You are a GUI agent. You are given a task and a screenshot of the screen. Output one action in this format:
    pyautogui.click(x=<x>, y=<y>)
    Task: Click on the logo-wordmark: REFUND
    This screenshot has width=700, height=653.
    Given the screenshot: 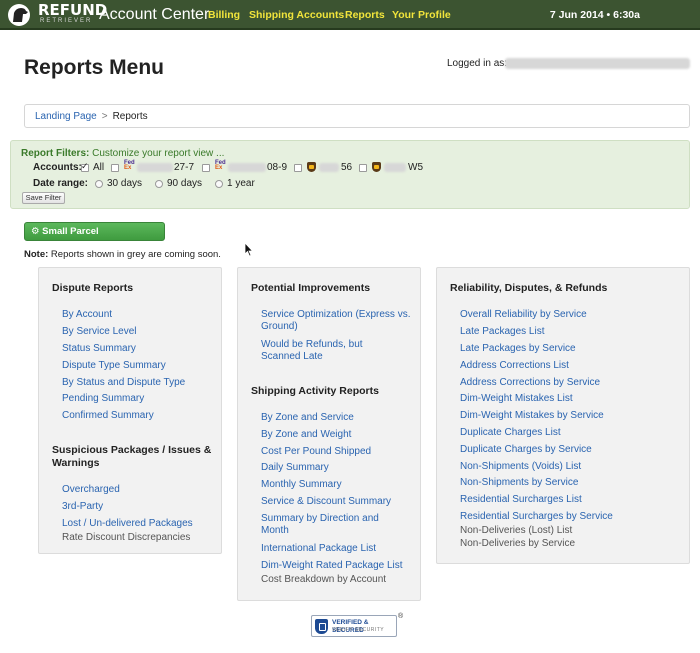 What is the action you would take?
    pyautogui.click(x=72, y=10)
    